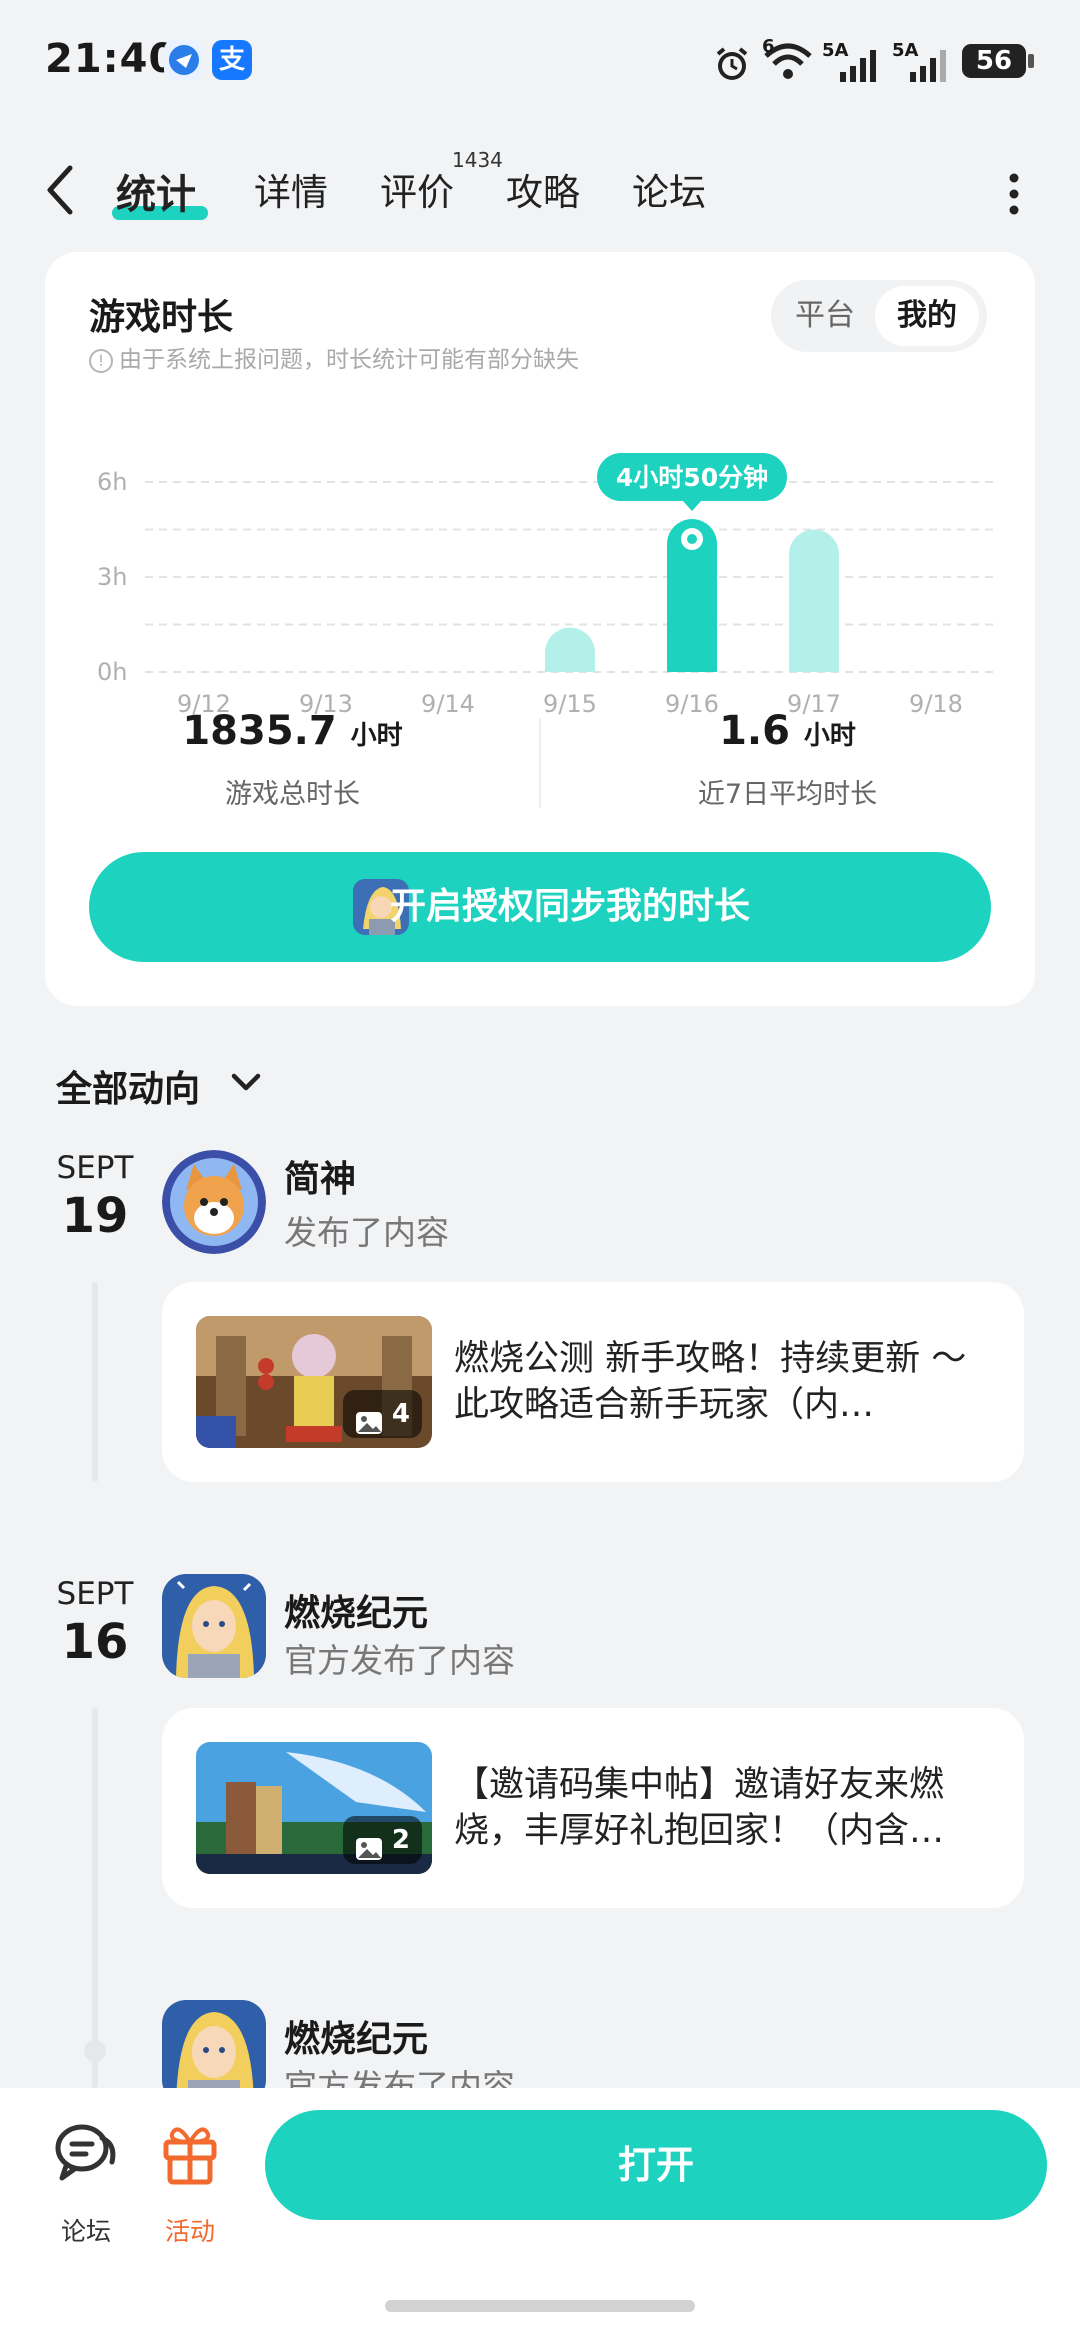 This screenshot has height=2330, width=1080. Describe the element at coordinates (232, 60) in the screenshot. I see `alipay-icon: 支` at that location.